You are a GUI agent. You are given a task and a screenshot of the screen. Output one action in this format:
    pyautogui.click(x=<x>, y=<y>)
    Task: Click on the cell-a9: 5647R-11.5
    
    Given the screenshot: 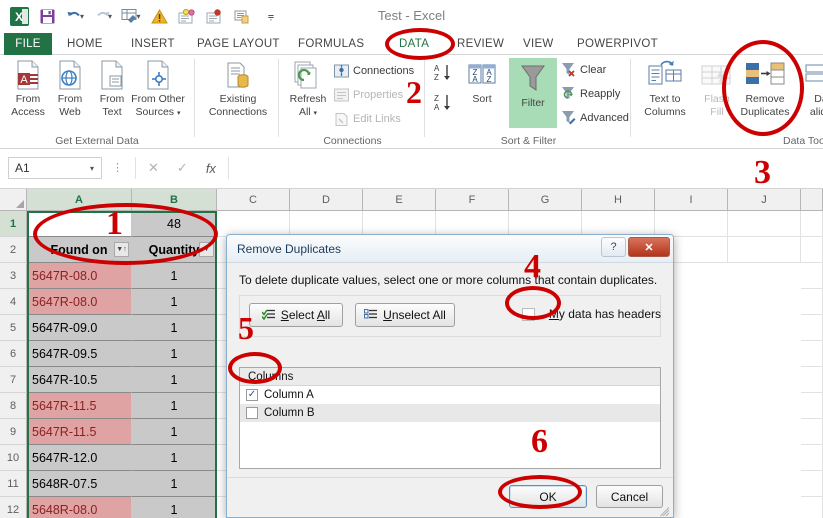 What is the action you would take?
    pyautogui.click(x=79, y=432)
    